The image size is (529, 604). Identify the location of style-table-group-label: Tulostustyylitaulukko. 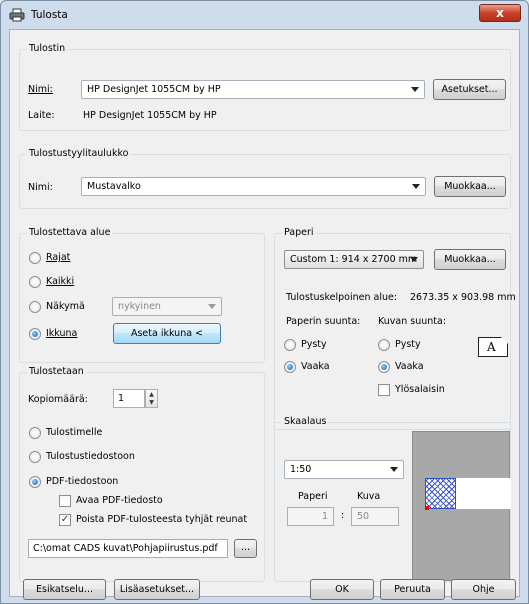
(79, 154).